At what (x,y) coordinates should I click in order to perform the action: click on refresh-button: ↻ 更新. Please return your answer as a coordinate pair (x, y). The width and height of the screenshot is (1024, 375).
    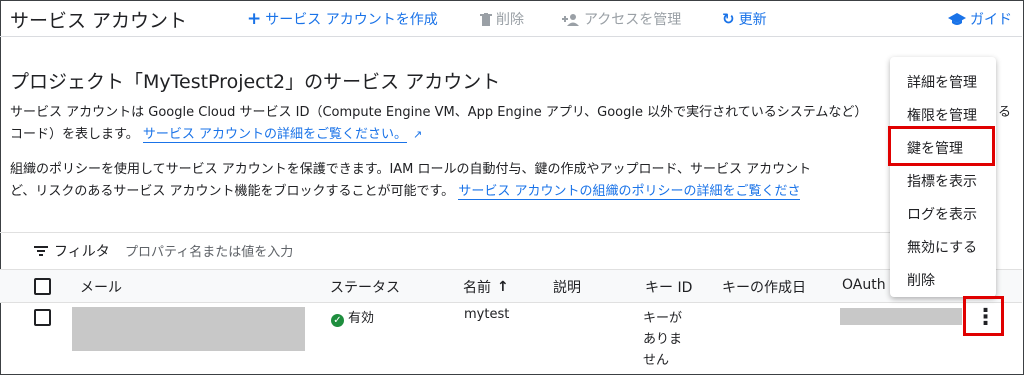
    Looking at the image, I should click on (744, 19).